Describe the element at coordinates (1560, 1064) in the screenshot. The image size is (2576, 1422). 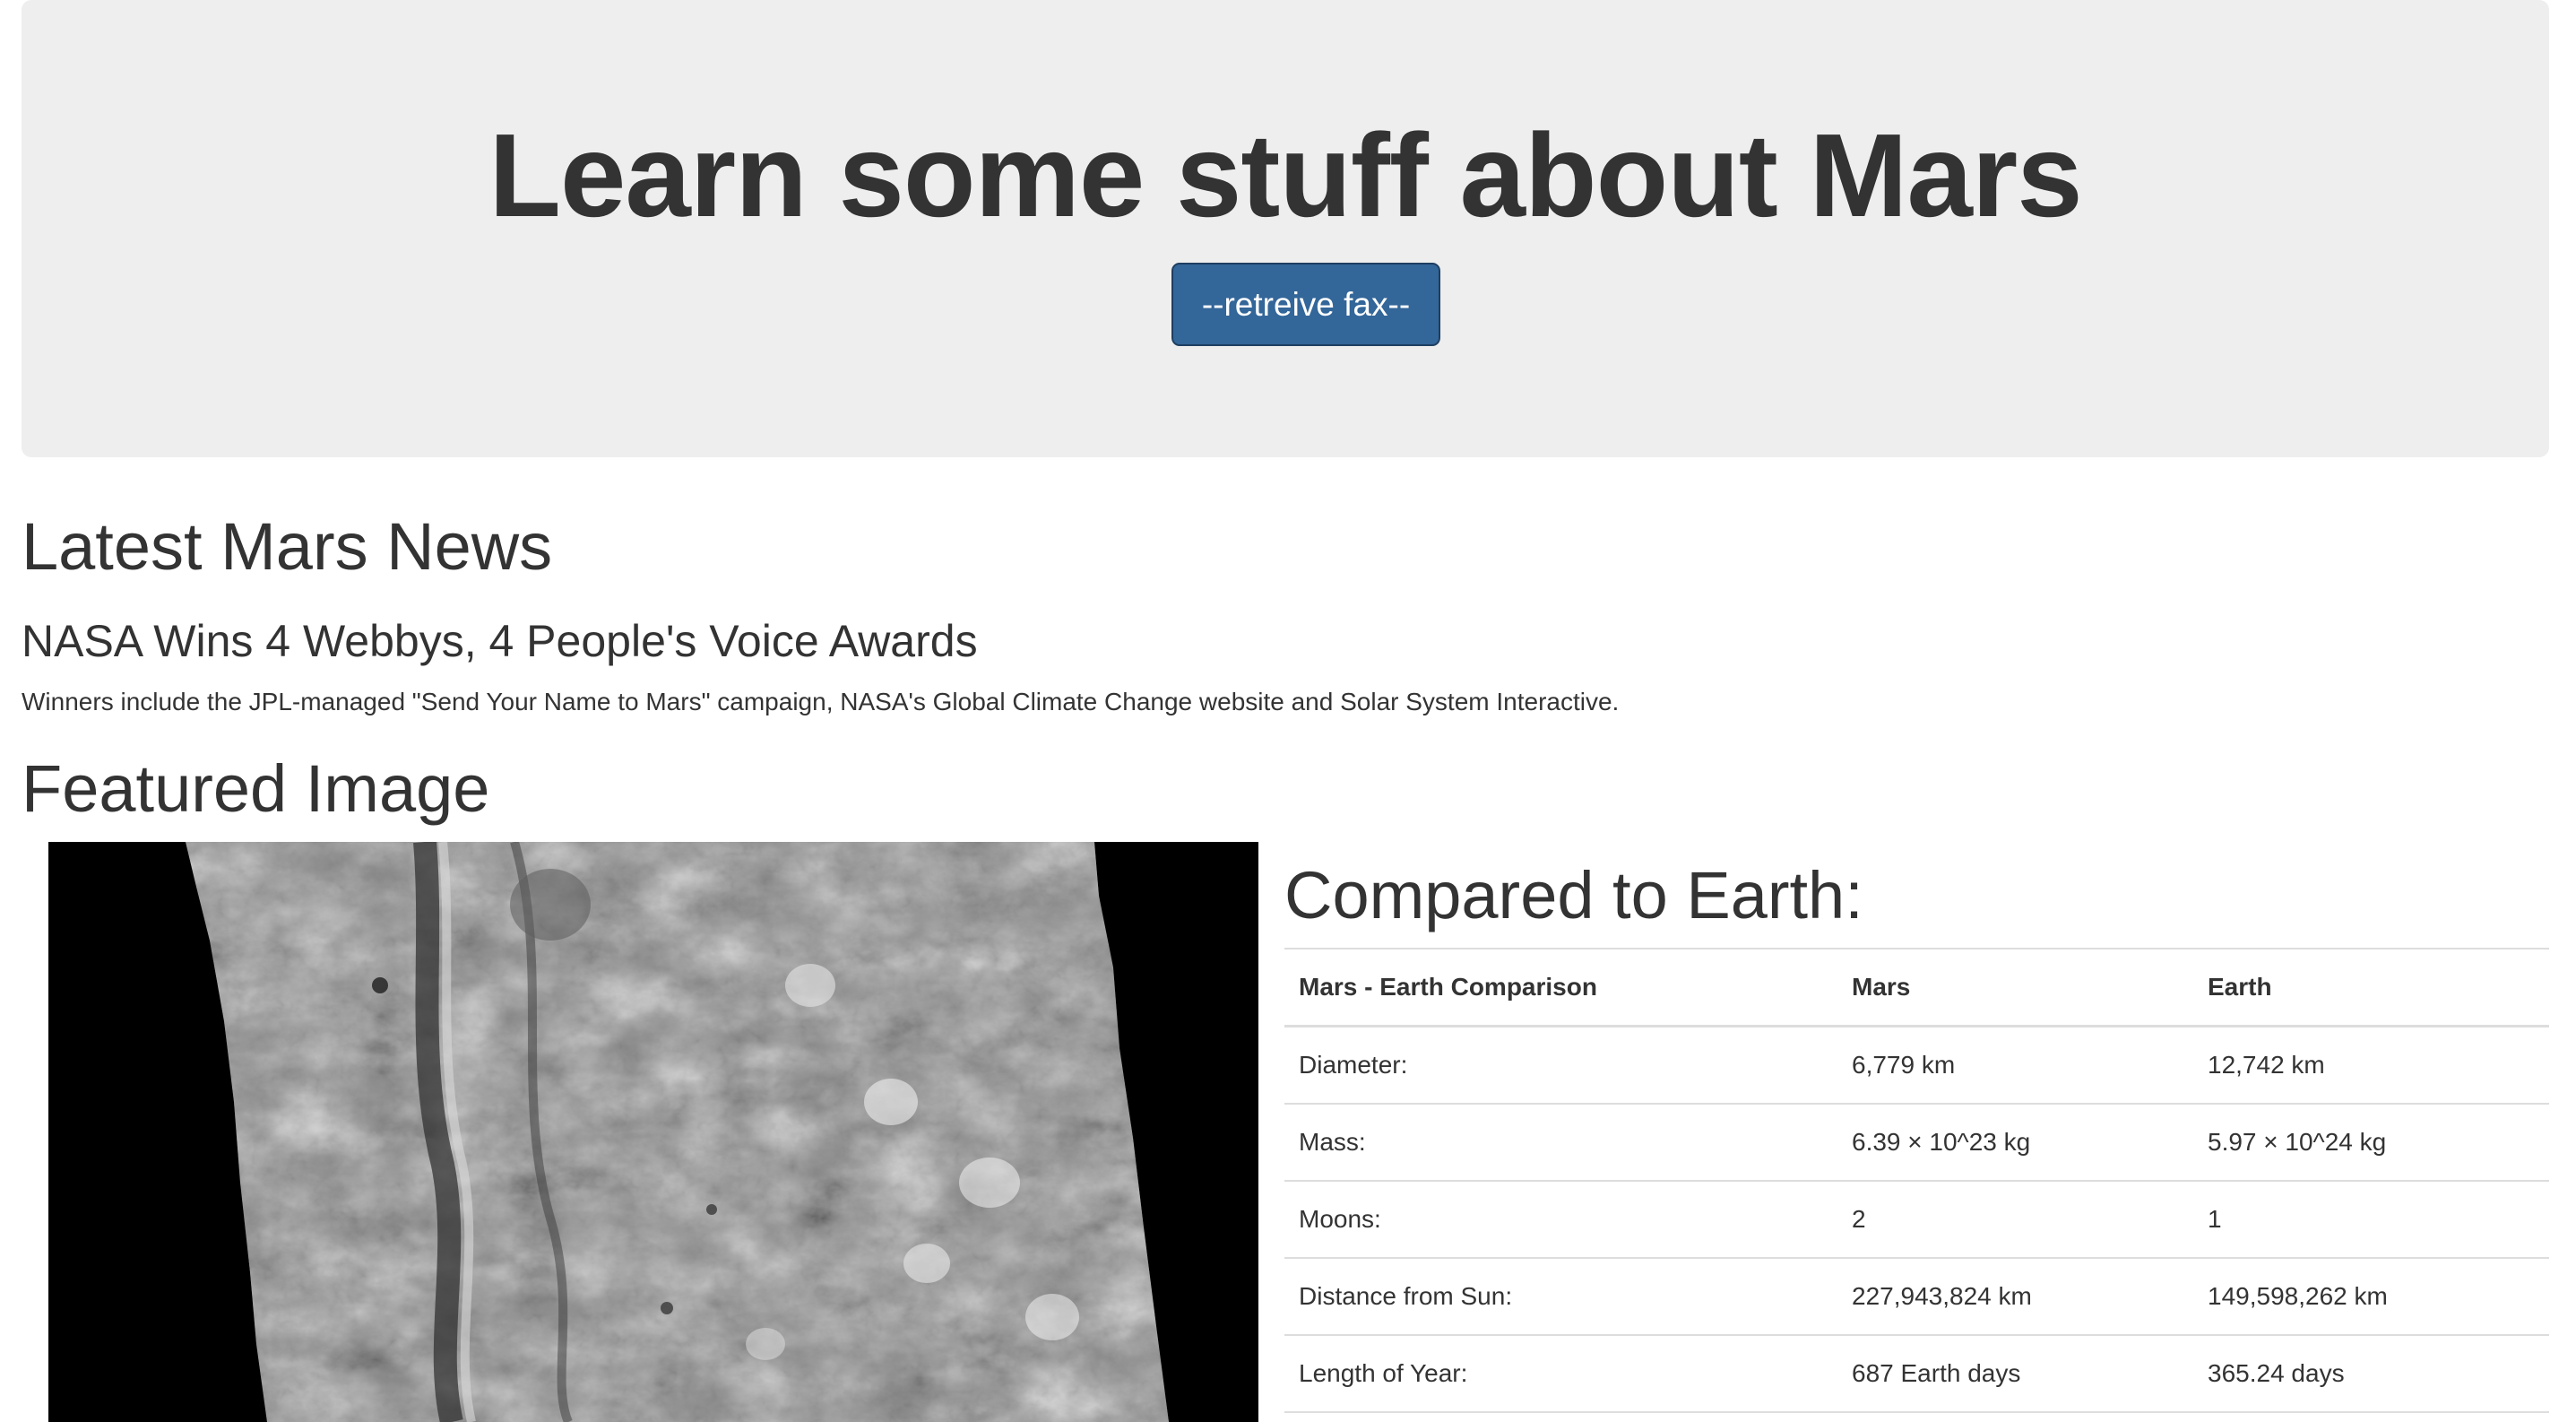
I see `table-cell: Diameter:` at that location.